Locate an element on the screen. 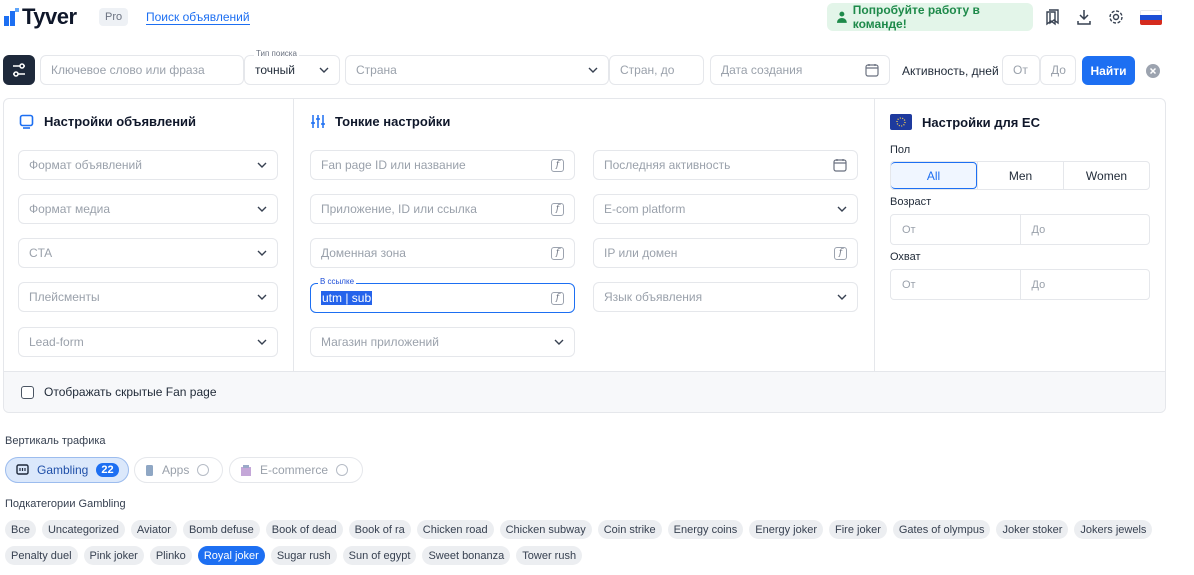 The image size is (1194, 575). gender-label: Пол is located at coordinates (900, 150).